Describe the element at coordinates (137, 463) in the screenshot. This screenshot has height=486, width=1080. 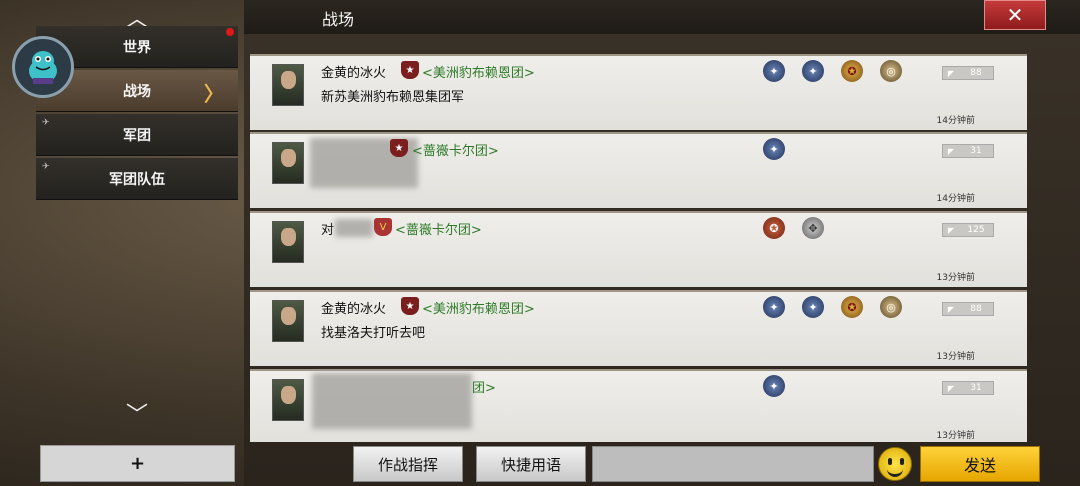
I see `add-button: +` at that location.